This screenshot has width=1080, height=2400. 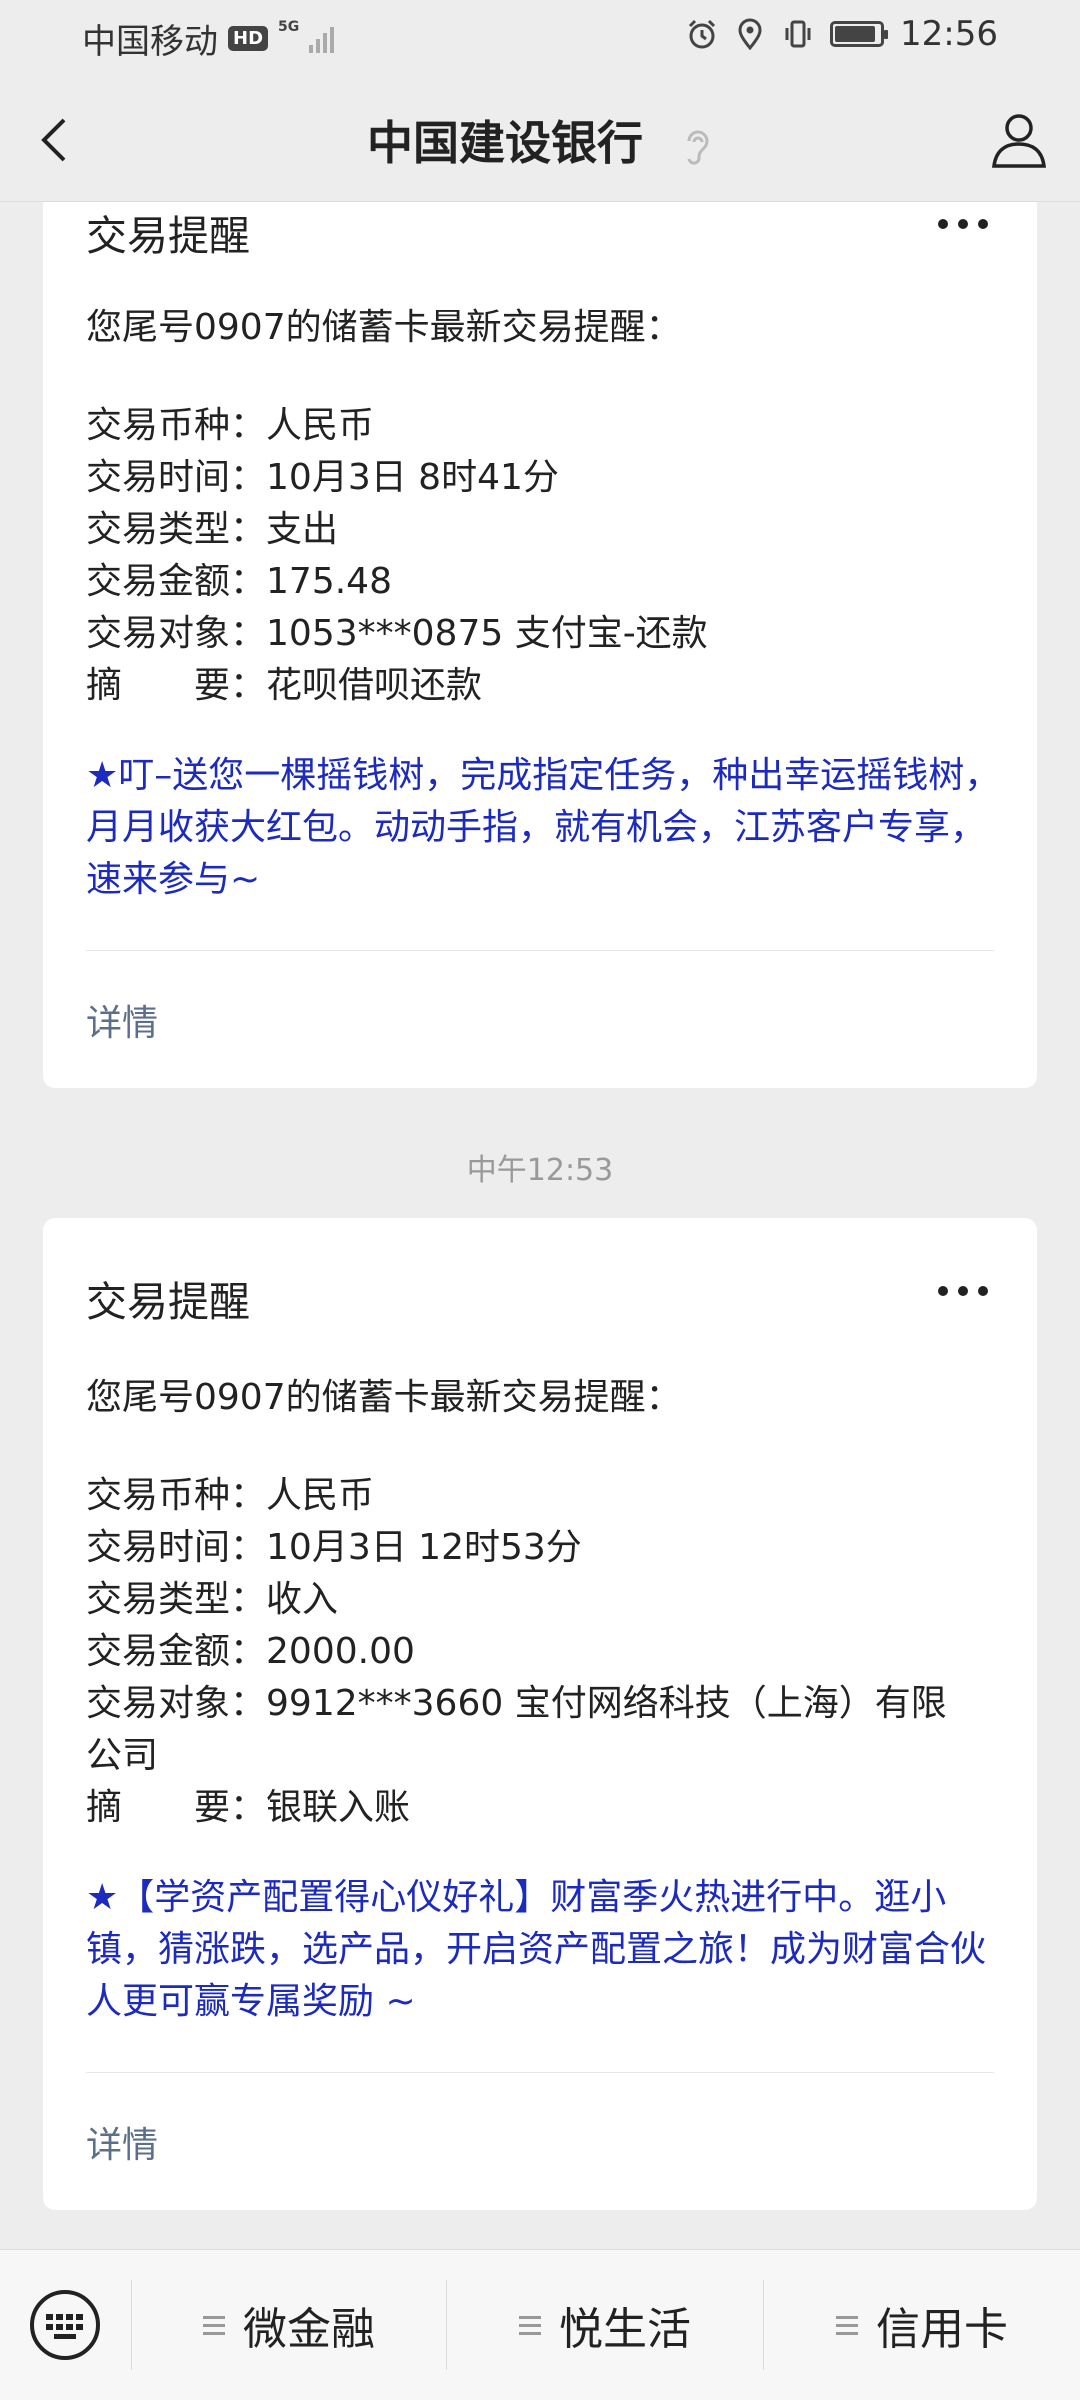 I want to click on field-counterparty: 交易对象：1053***0875 支付宝-还款, so click(x=397, y=633).